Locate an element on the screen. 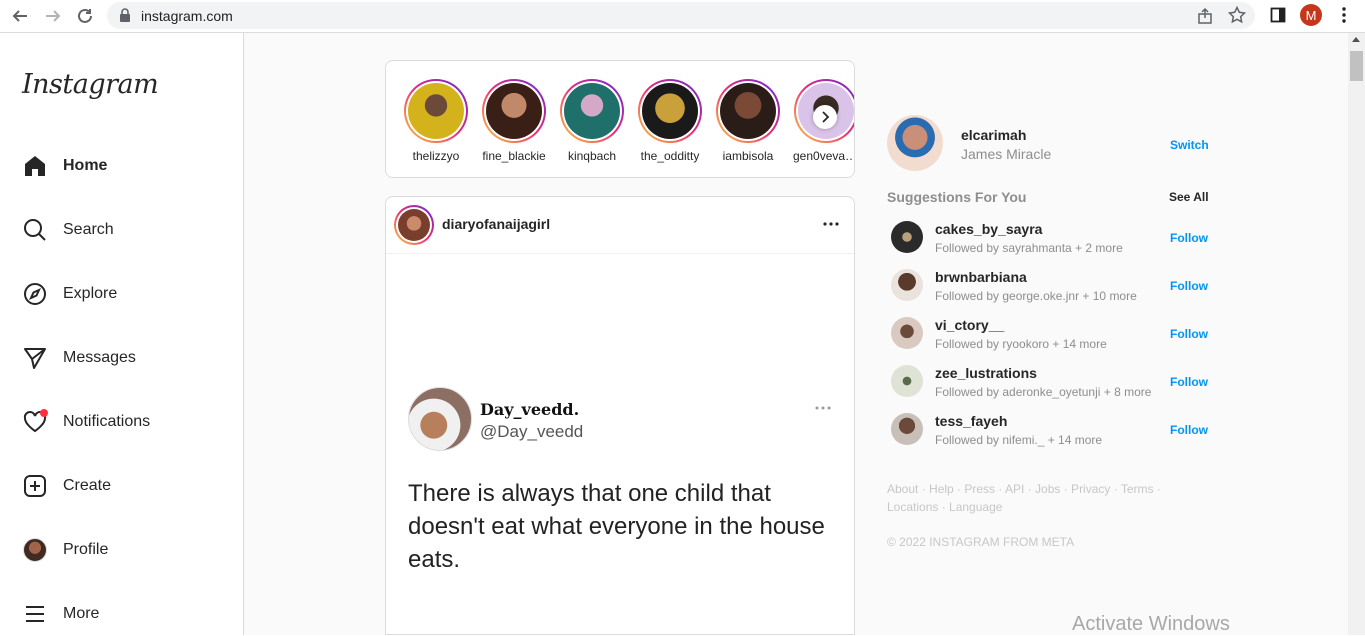  scroll-up-arrow is located at coordinates (1356, 39).